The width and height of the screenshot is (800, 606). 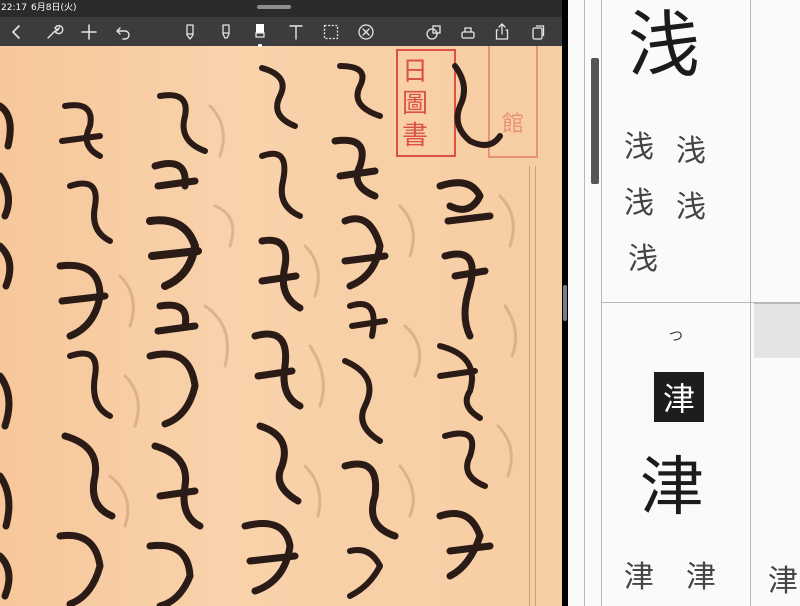 I want to click on status-time: 22:17, so click(x=14, y=8).